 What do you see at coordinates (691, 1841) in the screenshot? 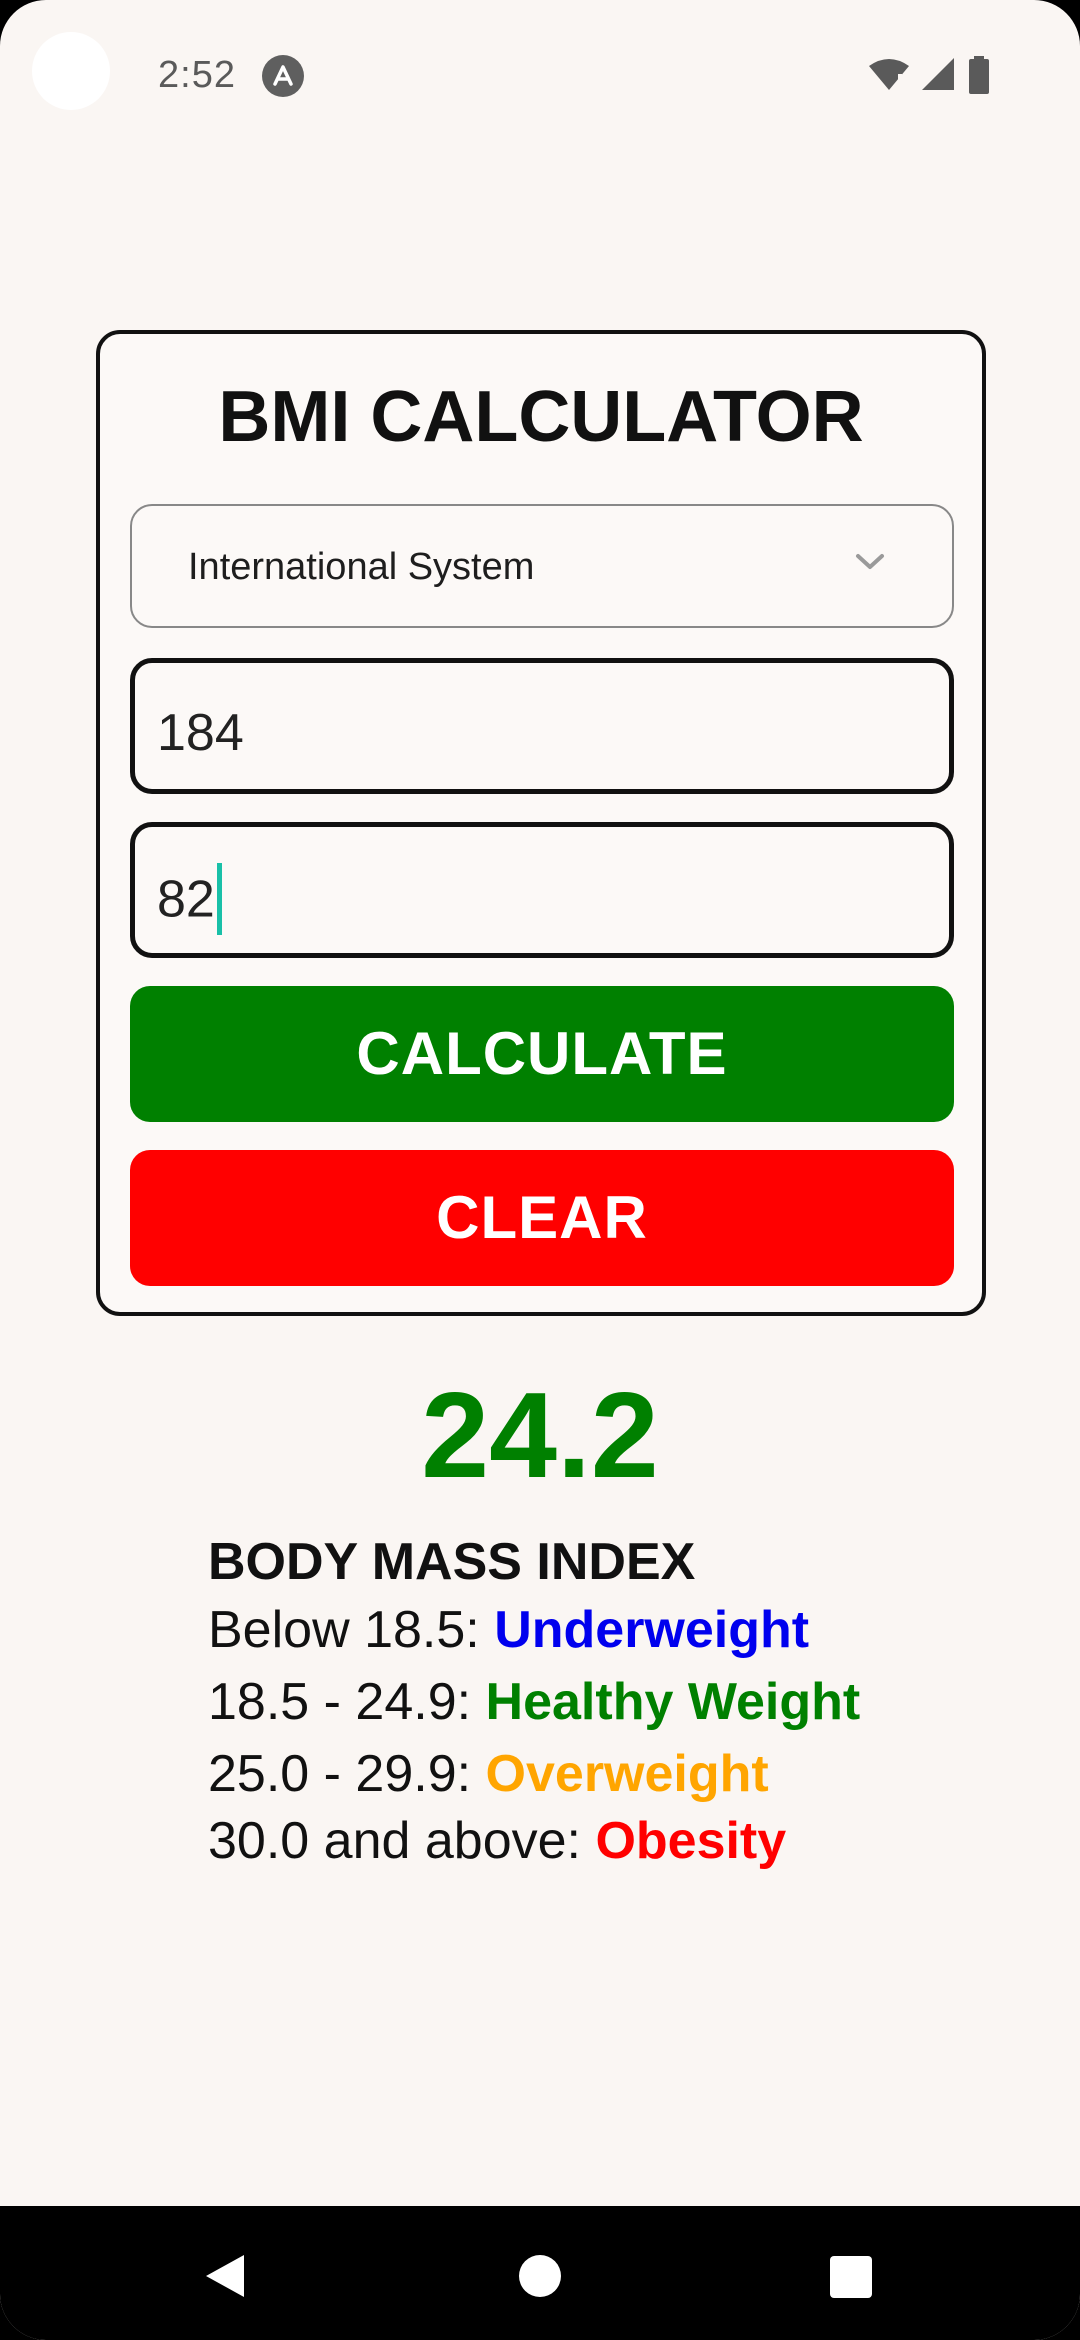
I see `legend-category-obesity: Obesity` at bounding box center [691, 1841].